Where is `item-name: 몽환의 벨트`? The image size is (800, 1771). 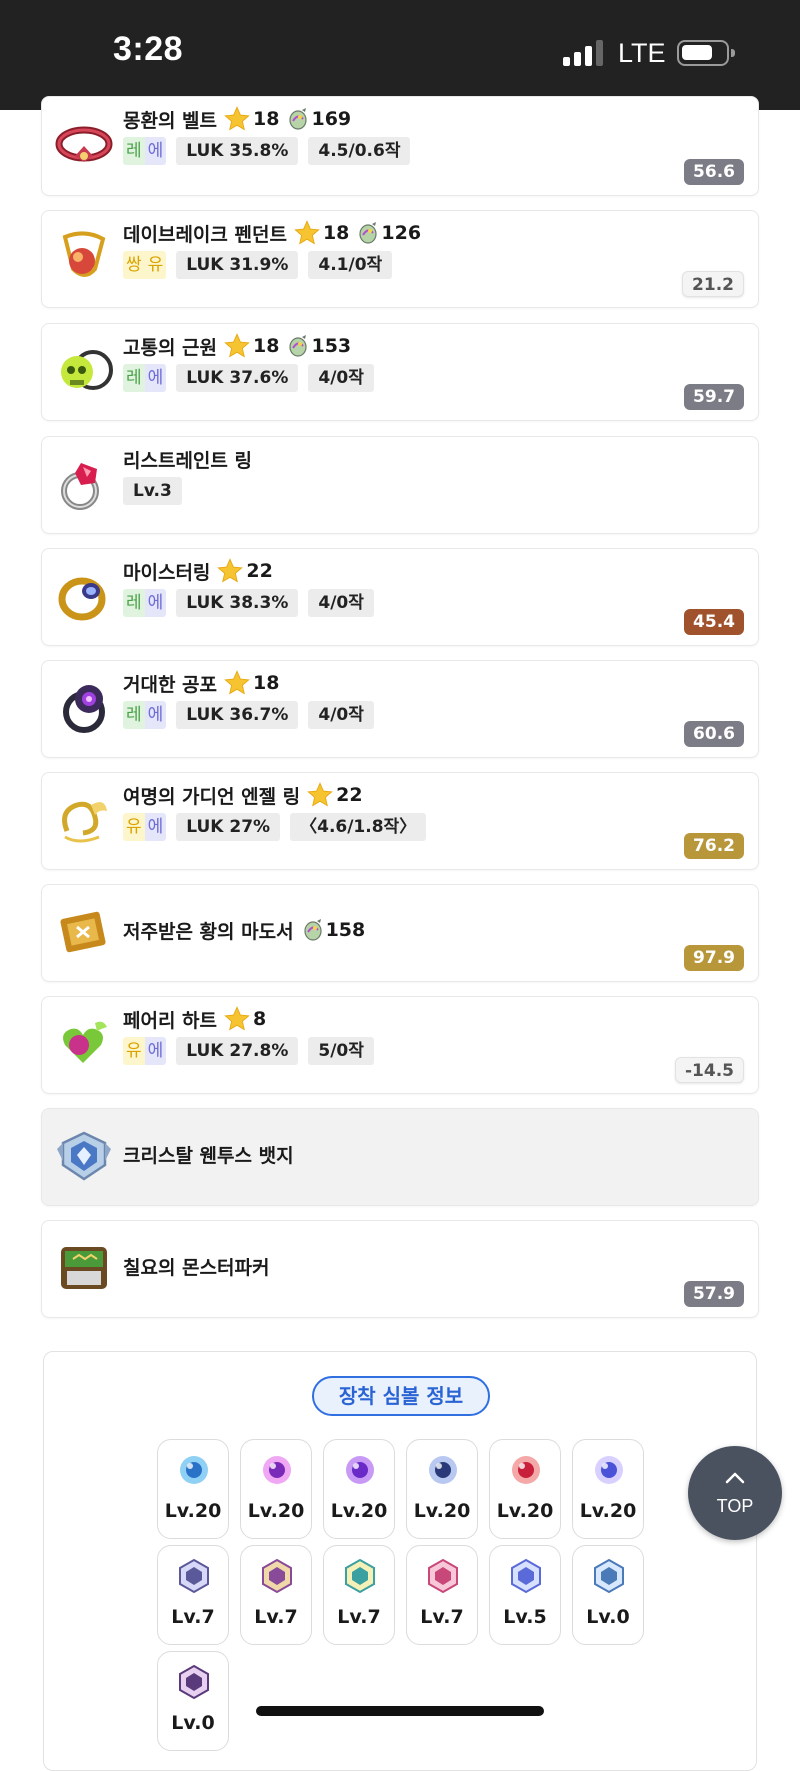
item-name: 몽환의 벨트 is located at coordinates (170, 120).